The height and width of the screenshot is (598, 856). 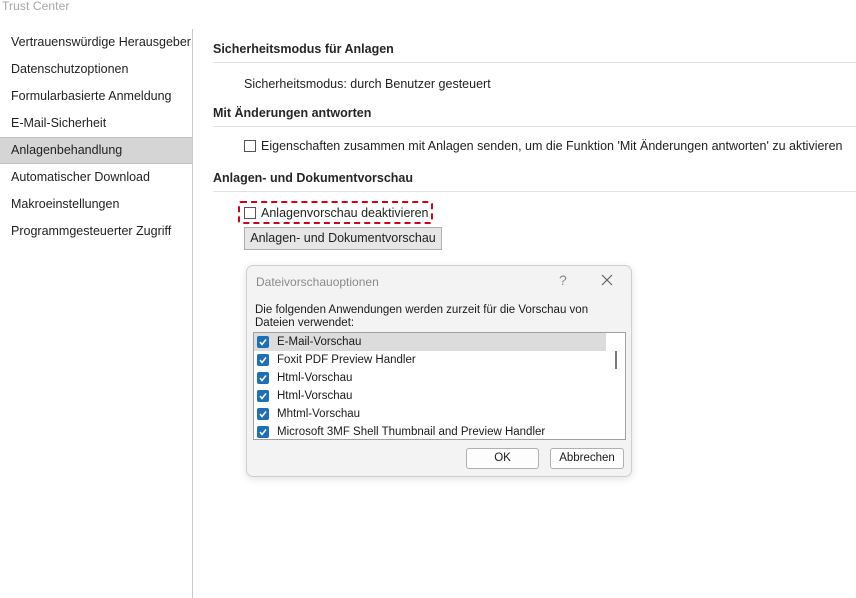 I want to click on list-item: E-Mail-Vorschau, so click(x=430, y=342).